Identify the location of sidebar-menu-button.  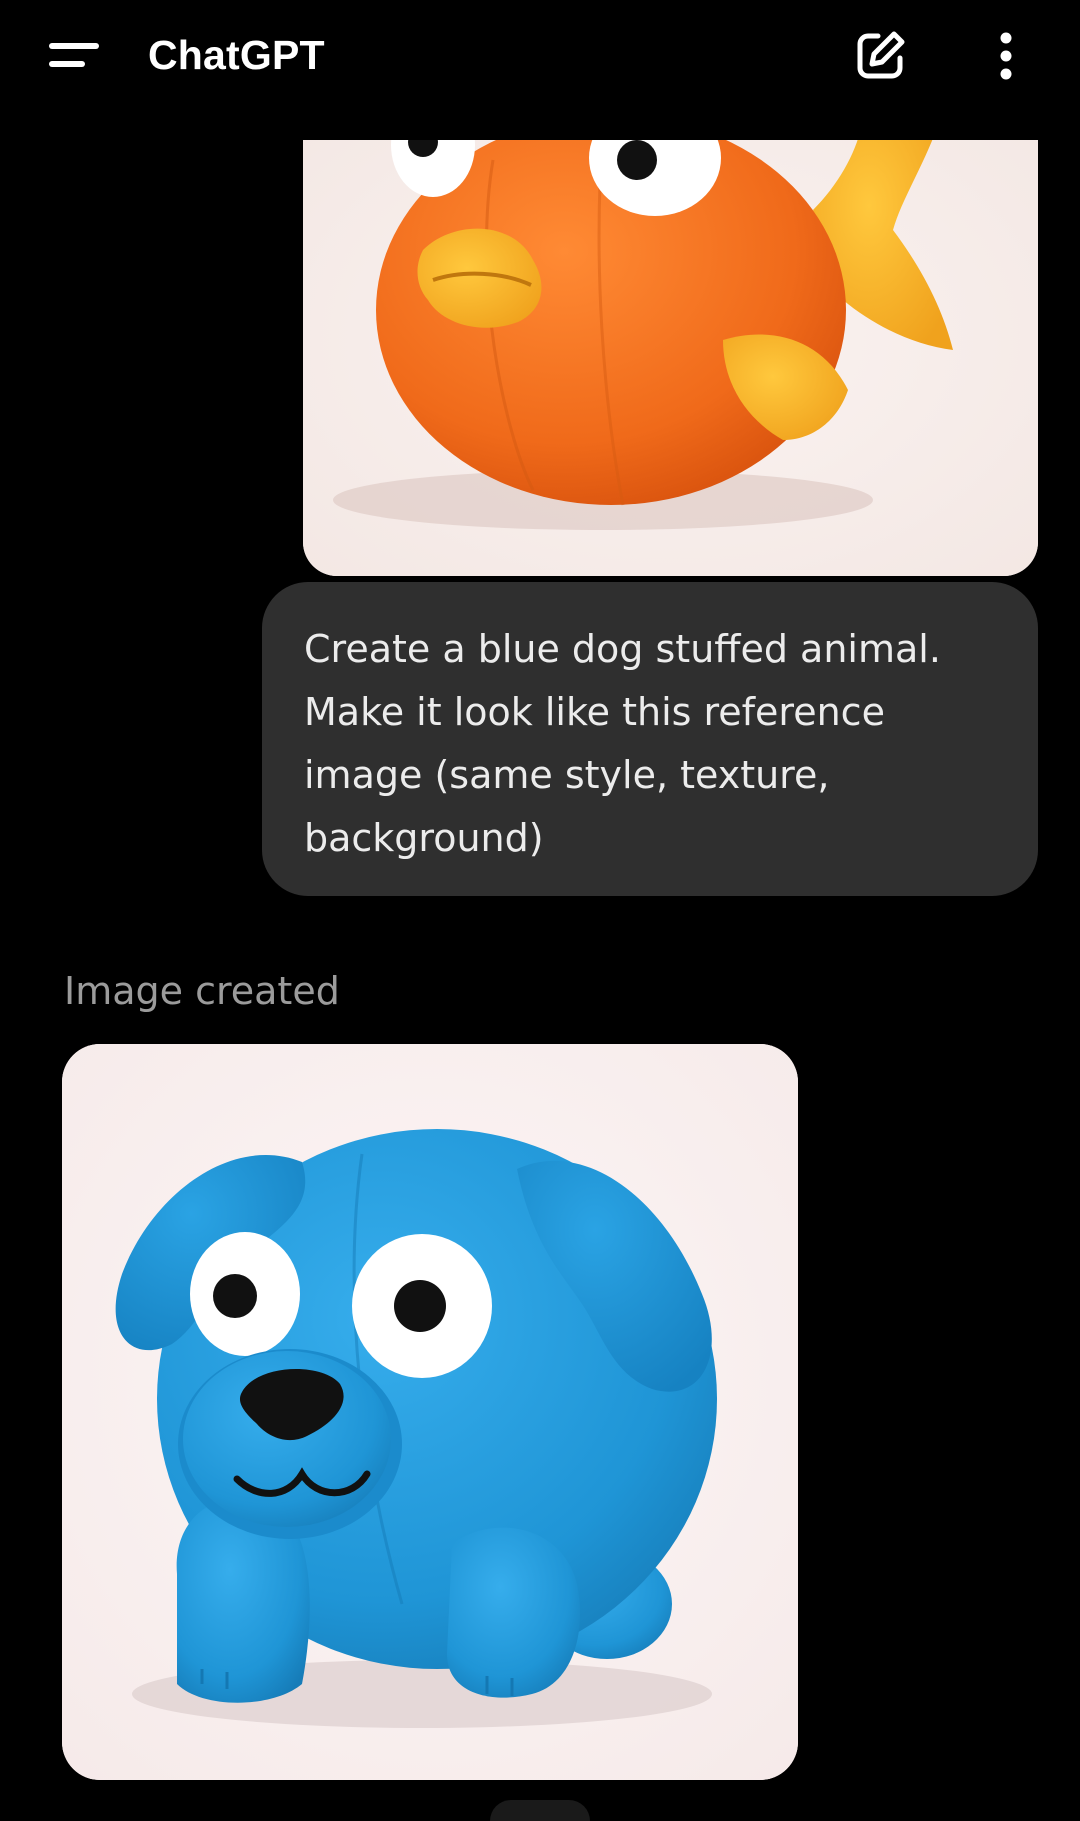
(74, 58).